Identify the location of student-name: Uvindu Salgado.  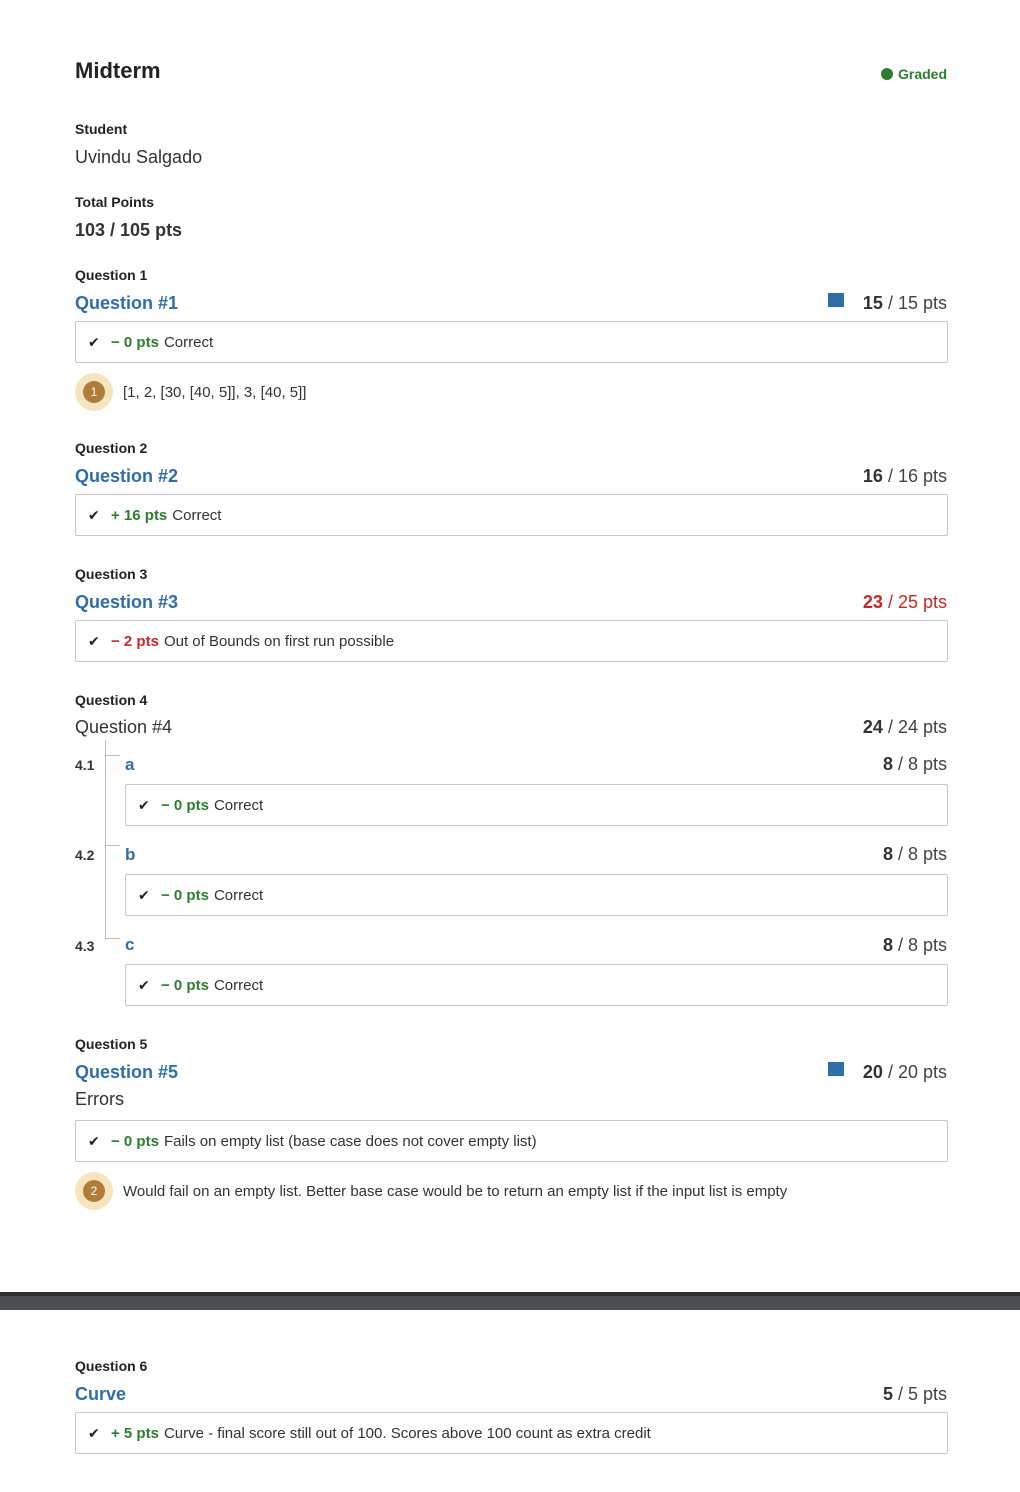
(139, 157).